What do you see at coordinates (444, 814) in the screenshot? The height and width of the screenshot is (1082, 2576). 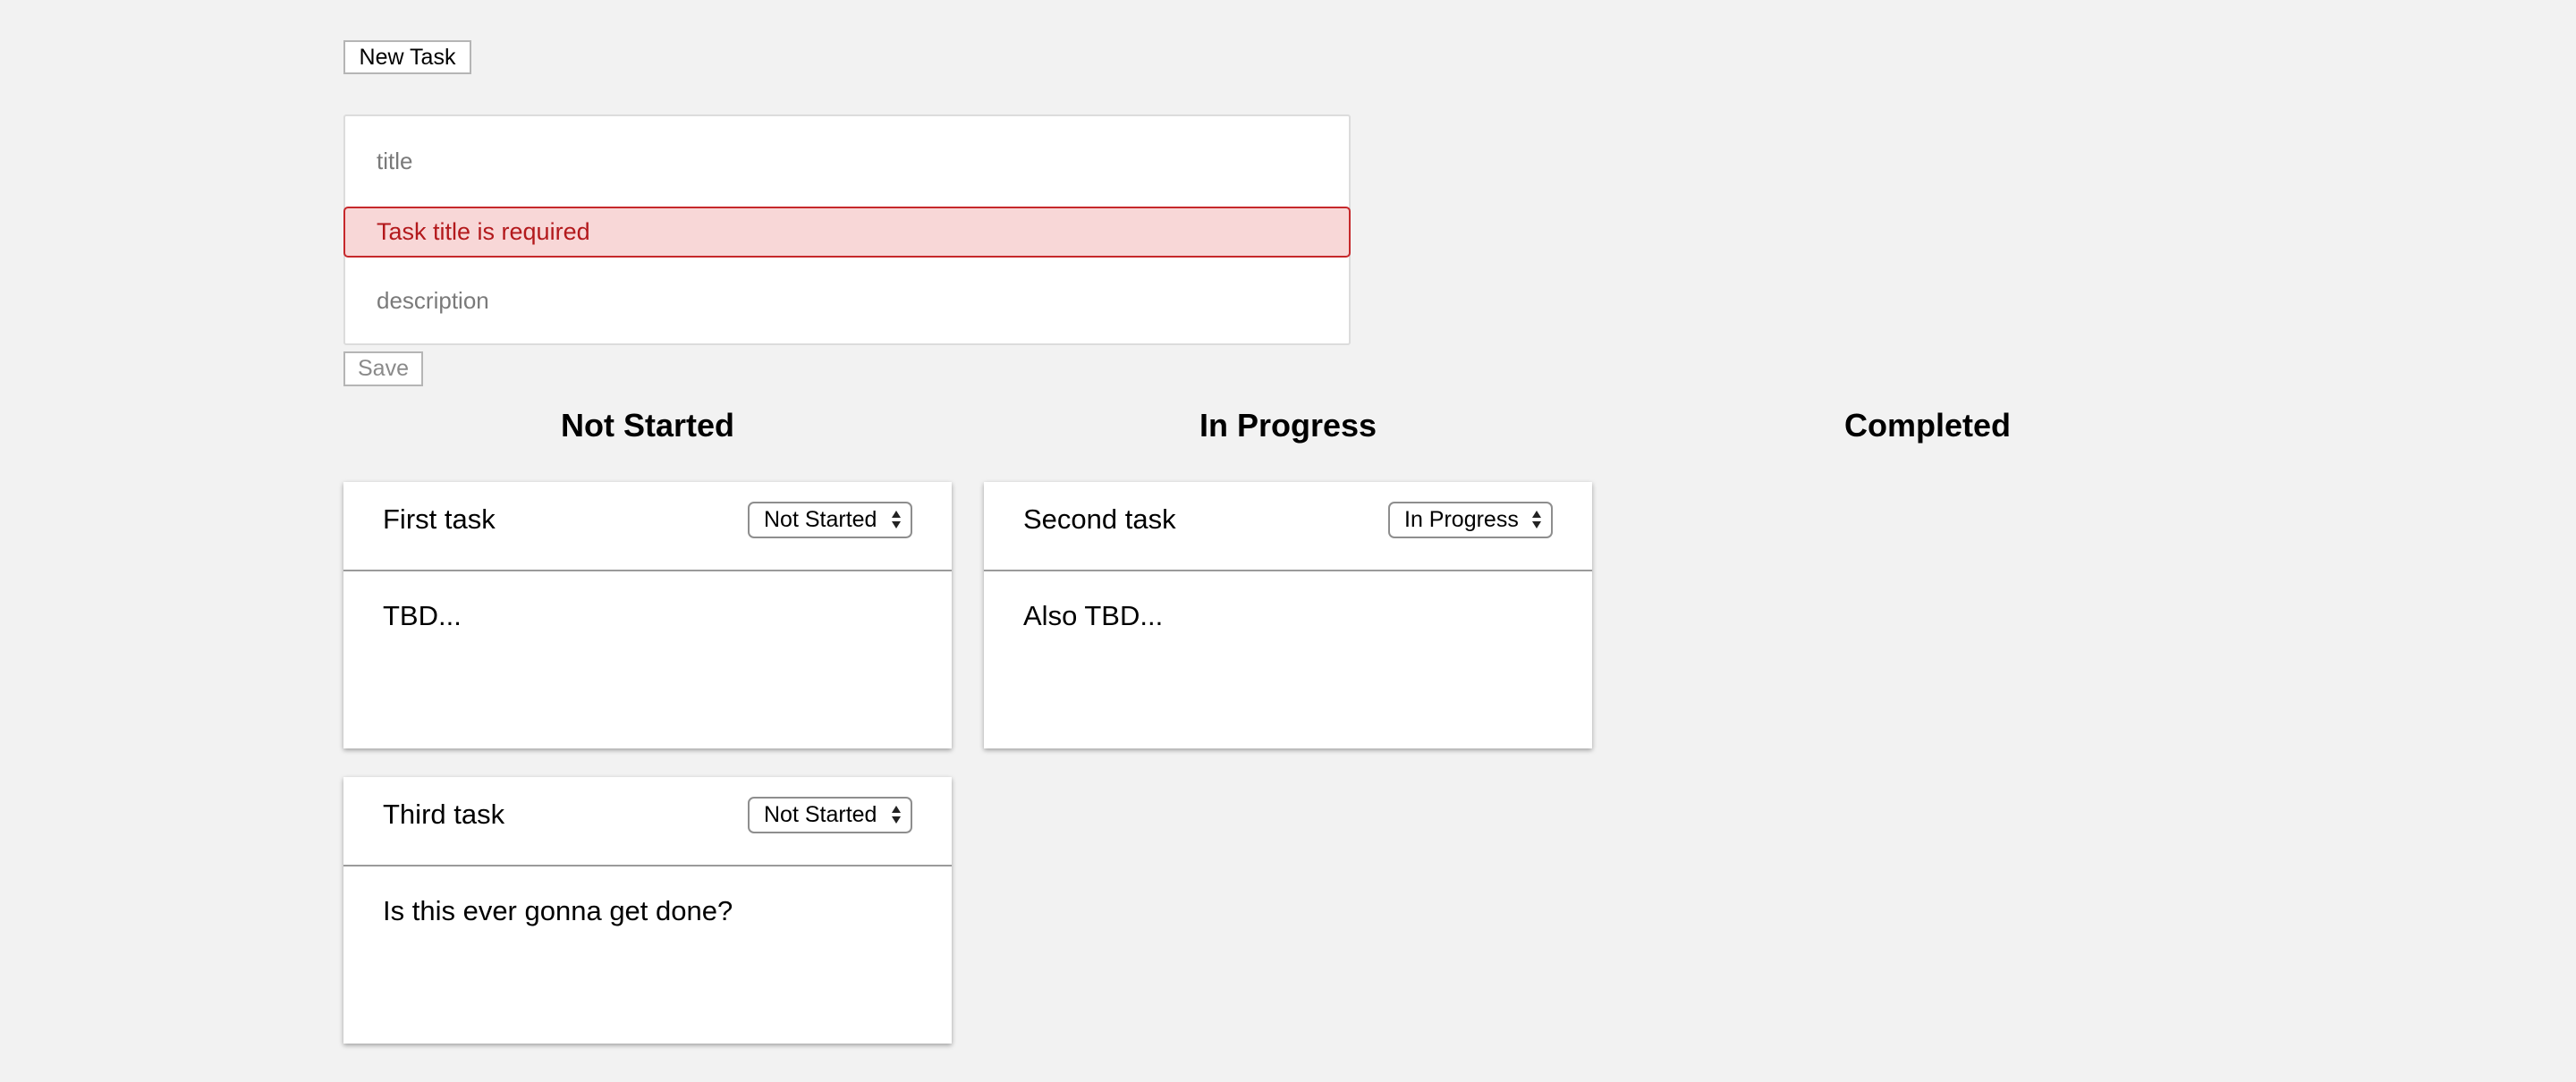 I see `task-title: Third task` at bounding box center [444, 814].